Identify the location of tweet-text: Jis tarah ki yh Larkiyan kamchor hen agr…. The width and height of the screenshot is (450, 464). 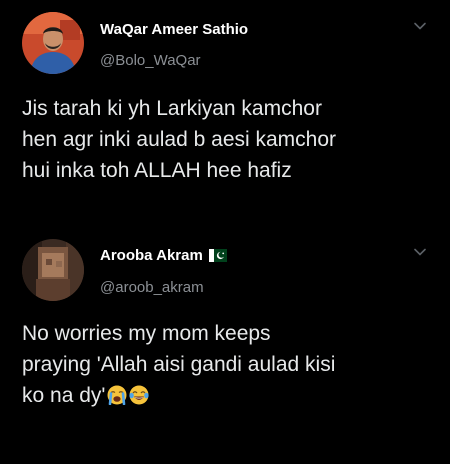
(179, 139).